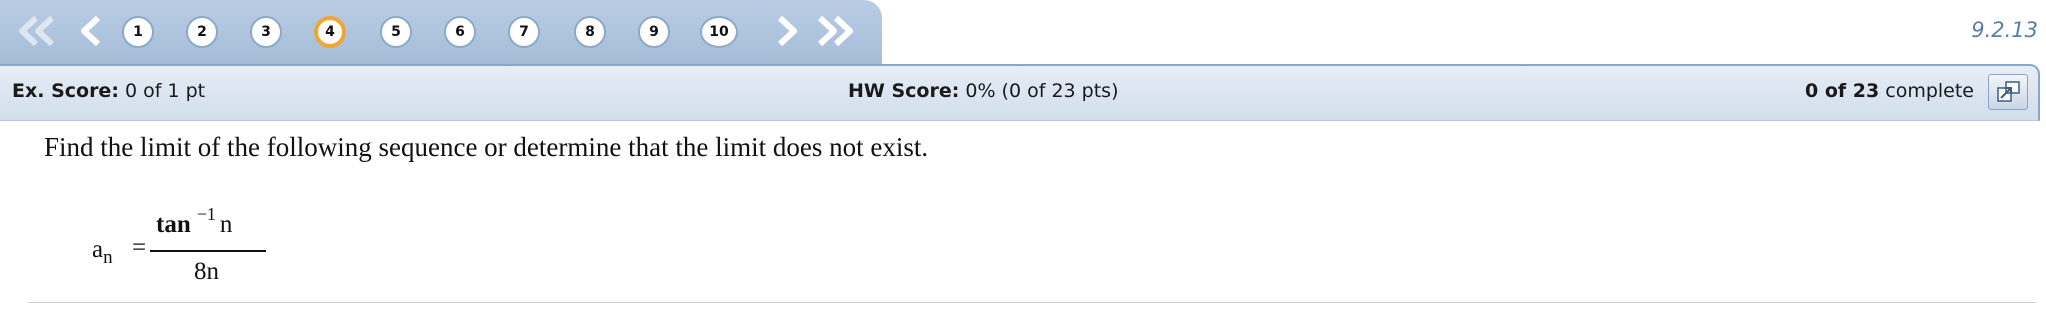  Describe the element at coordinates (330, 32) in the screenshot. I see `question-button-4-current: 4` at that location.